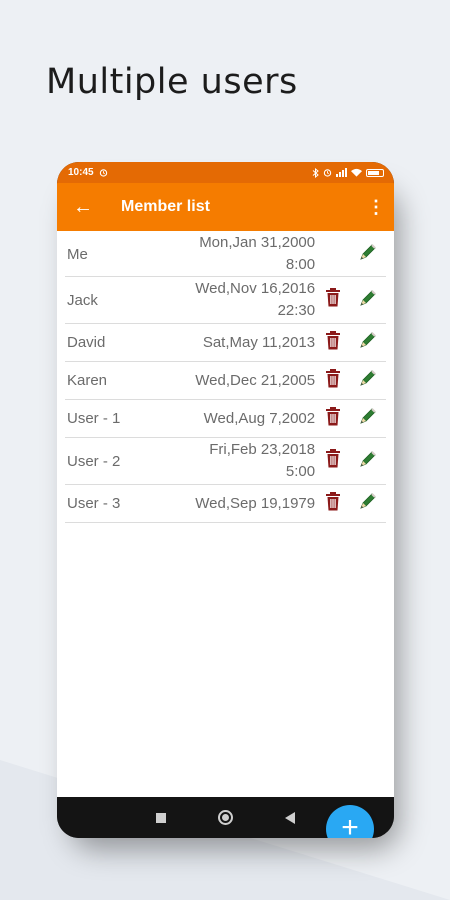  I want to click on member-row: User - 3 Wed,Sep 19,1979, so click(225, 504).